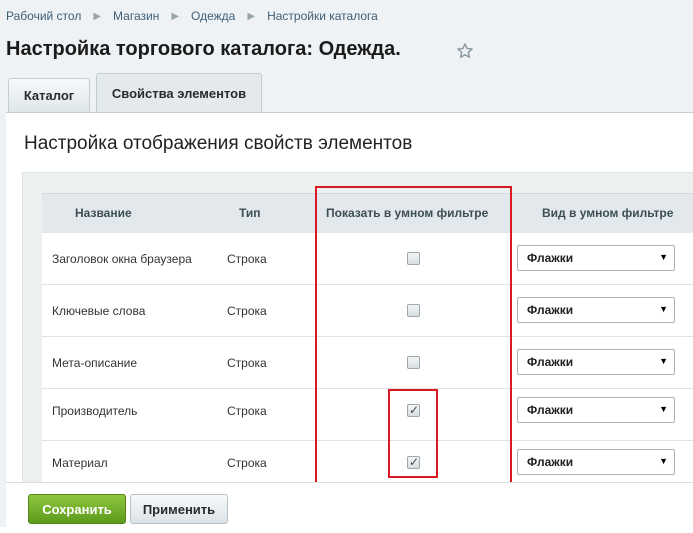 This screenshot has width=693, height=533. Describe the element at coordinates (413, 433) in the screenshot. I see `highlight-frame-checked-boxes` at that location.